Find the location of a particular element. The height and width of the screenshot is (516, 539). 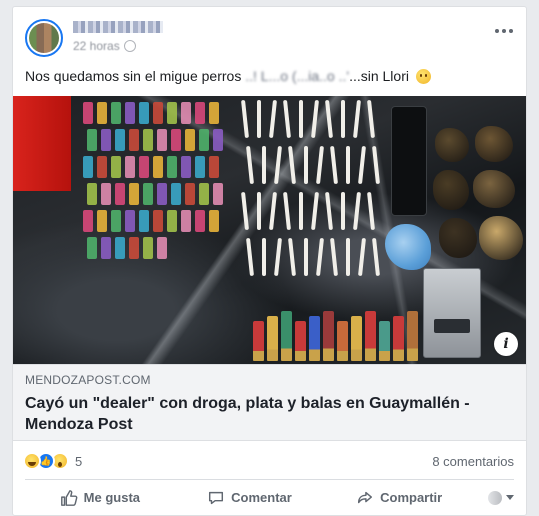

comment-button: Comentar is located at coordinates (250, 497).